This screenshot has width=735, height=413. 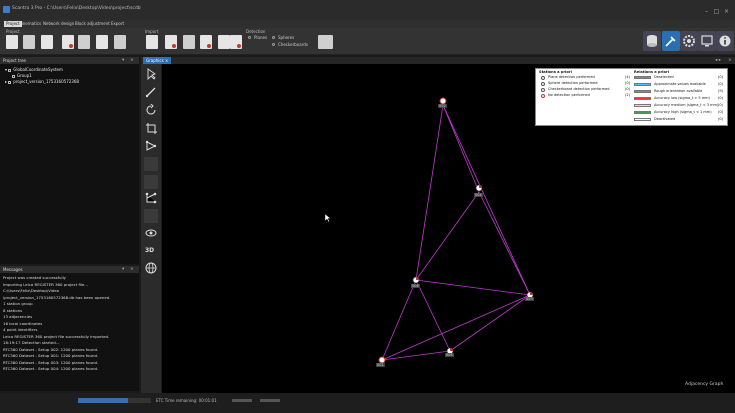 What do you see at coordinates (103, 400) in the screenshot?
I see `progress-fill` at bounding box center [103, 400].